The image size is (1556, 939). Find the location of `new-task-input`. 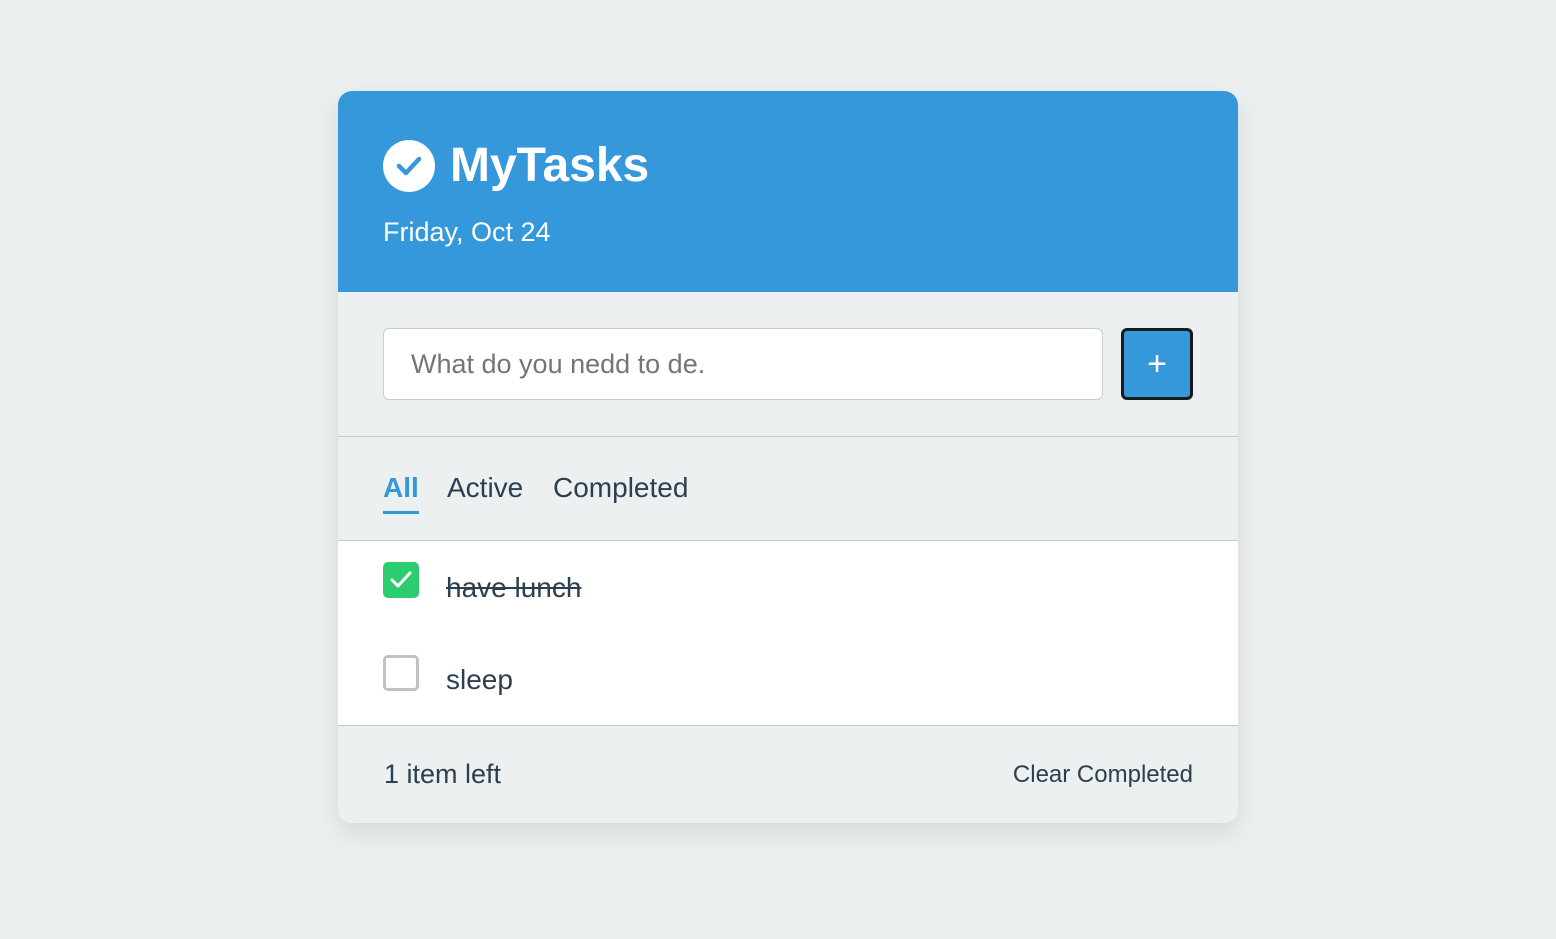

new-task-input is located at coordinates (743, 364).